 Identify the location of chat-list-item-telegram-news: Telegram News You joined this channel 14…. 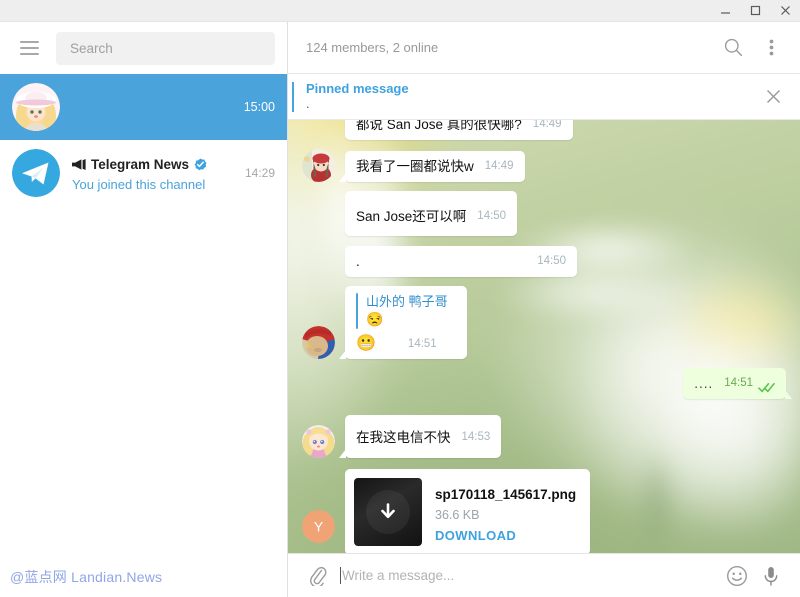
(143, 173).